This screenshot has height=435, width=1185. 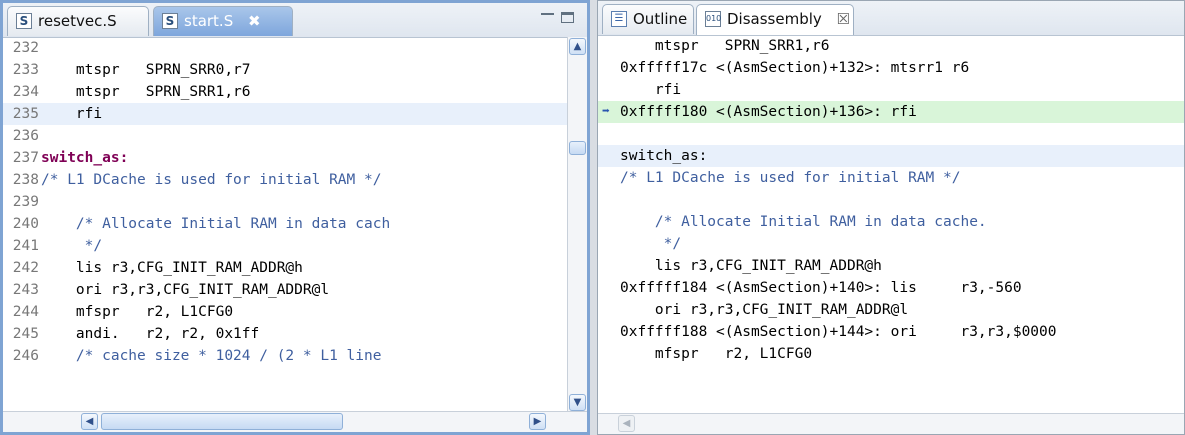 I want to click on line-number: 237, so click(x=25, y=158).